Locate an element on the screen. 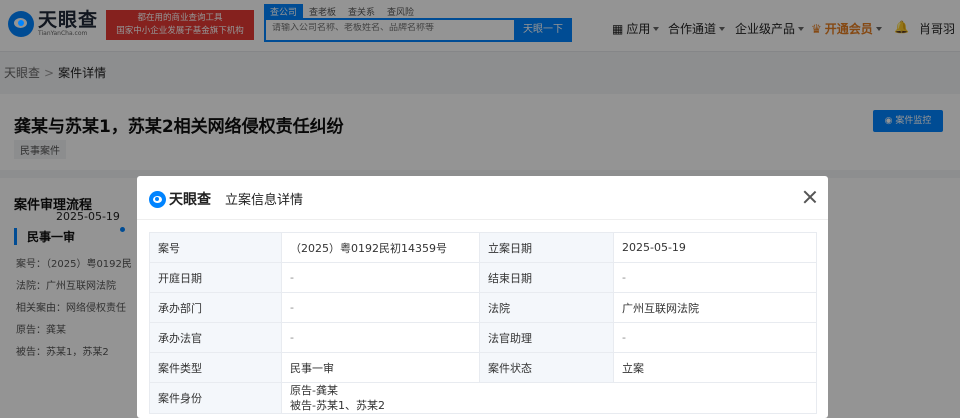  value-hearing-date: - is located at coordinates (380, 277).